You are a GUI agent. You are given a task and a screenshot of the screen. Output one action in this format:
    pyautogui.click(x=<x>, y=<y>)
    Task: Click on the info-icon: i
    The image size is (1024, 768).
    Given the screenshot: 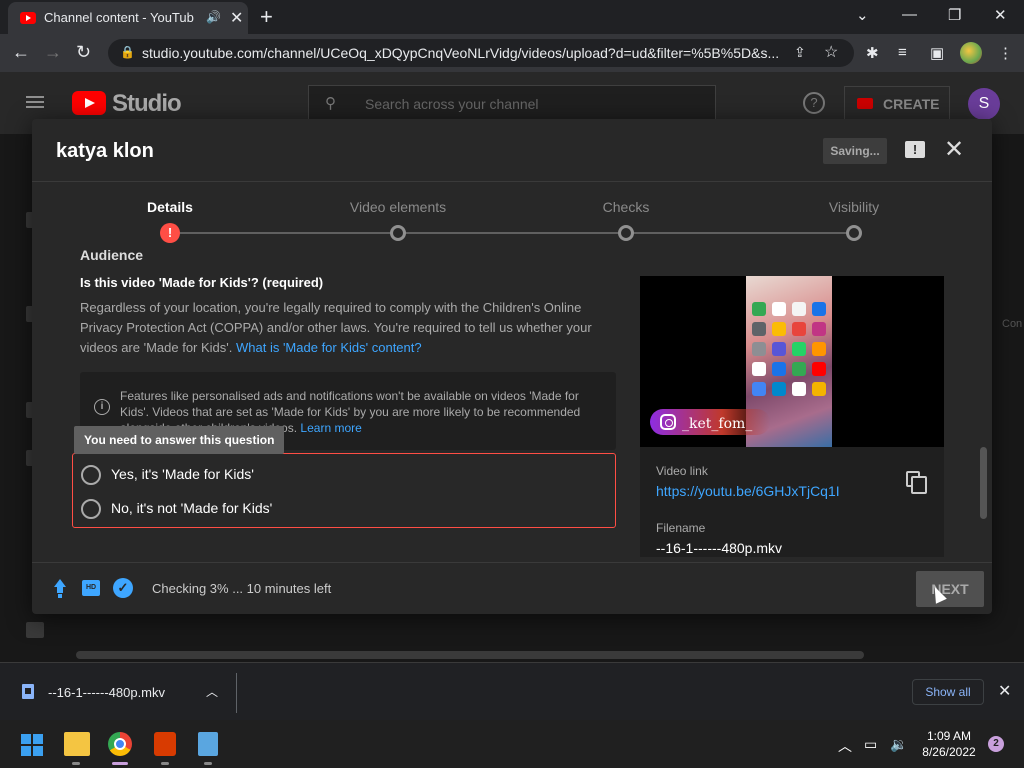 What is the action you would take?
    pyautogui.click(x=102, y=407)
    